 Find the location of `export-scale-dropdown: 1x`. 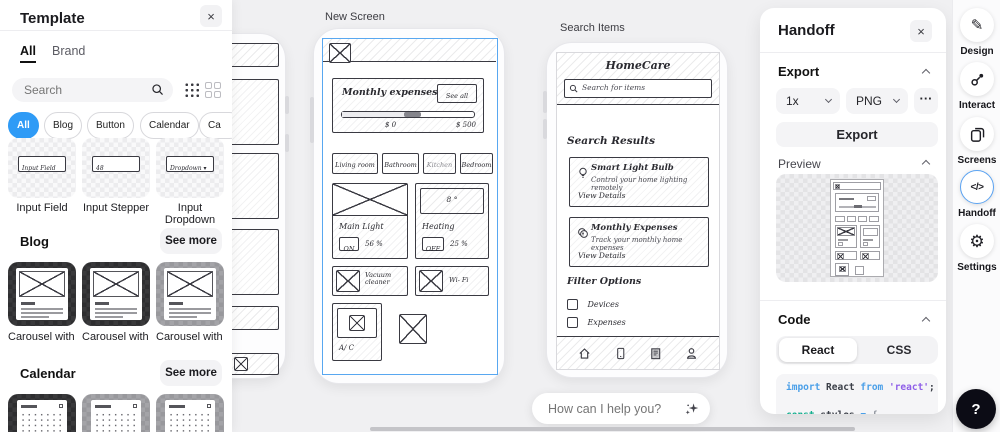

export-scale-dropdown: 1x is located at coordinates (808, 101).